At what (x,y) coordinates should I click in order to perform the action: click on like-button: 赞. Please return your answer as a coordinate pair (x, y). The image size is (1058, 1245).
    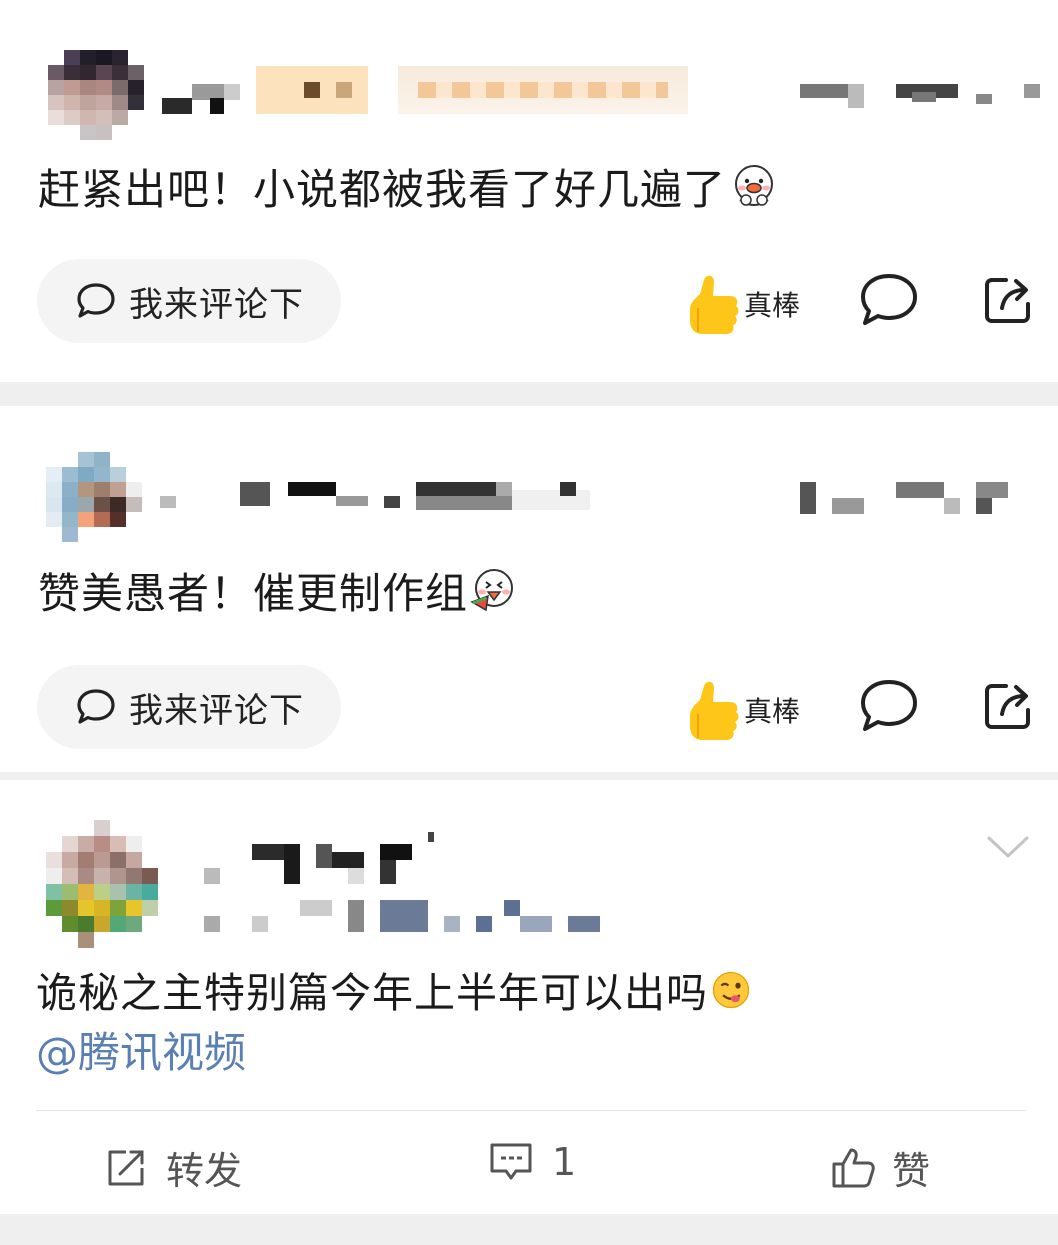
    Looking at the image, I should click on (880, 1167).